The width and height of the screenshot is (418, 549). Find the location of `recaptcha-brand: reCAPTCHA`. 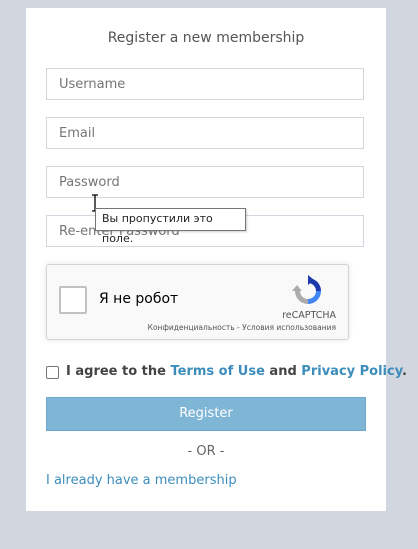

recaptcha-brand: reCAPTCHA is located at coordinates (309, 315).